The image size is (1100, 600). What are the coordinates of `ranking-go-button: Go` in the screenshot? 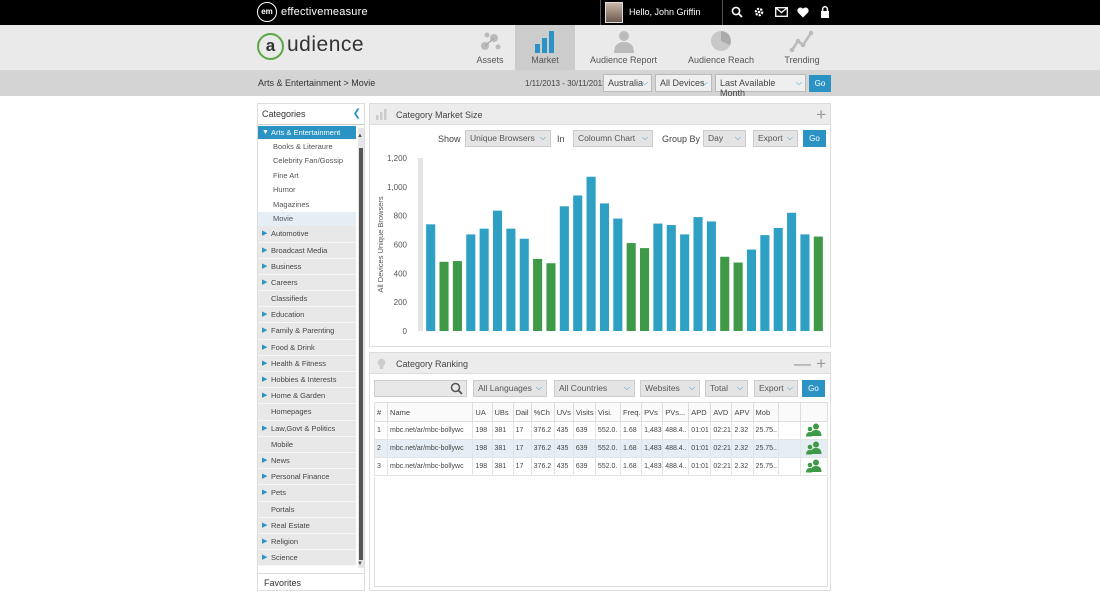 It's located at (813, 388).